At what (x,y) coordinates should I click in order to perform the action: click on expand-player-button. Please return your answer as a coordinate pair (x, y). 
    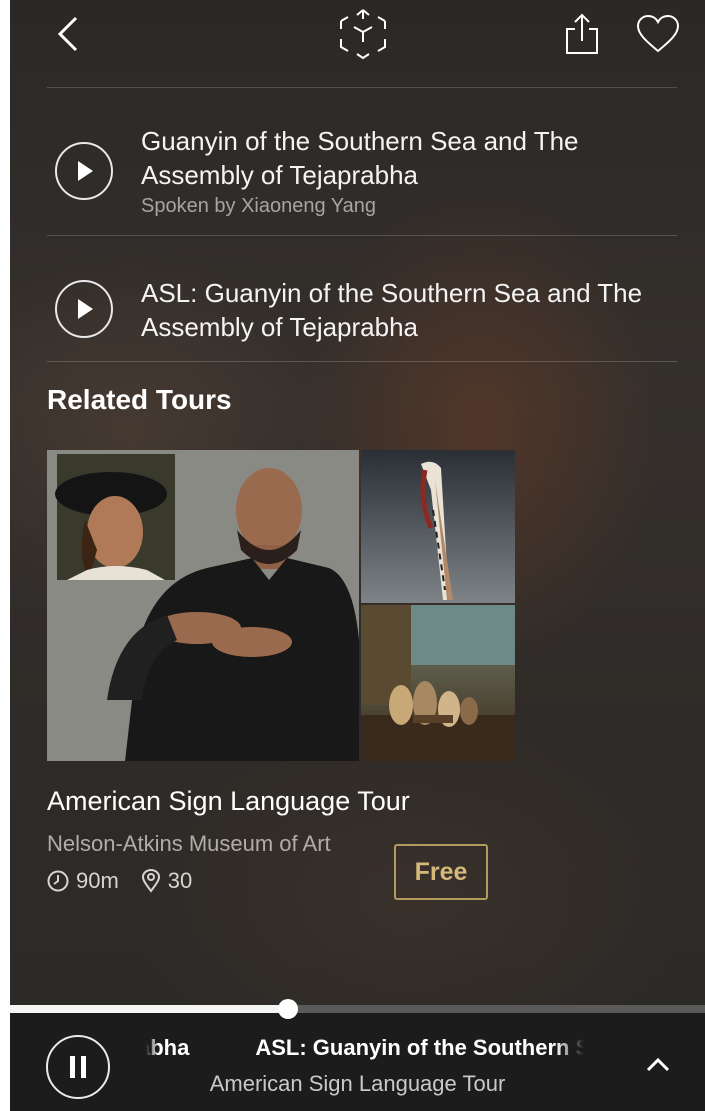
    Looking at the image, I should click on (658, 1065).